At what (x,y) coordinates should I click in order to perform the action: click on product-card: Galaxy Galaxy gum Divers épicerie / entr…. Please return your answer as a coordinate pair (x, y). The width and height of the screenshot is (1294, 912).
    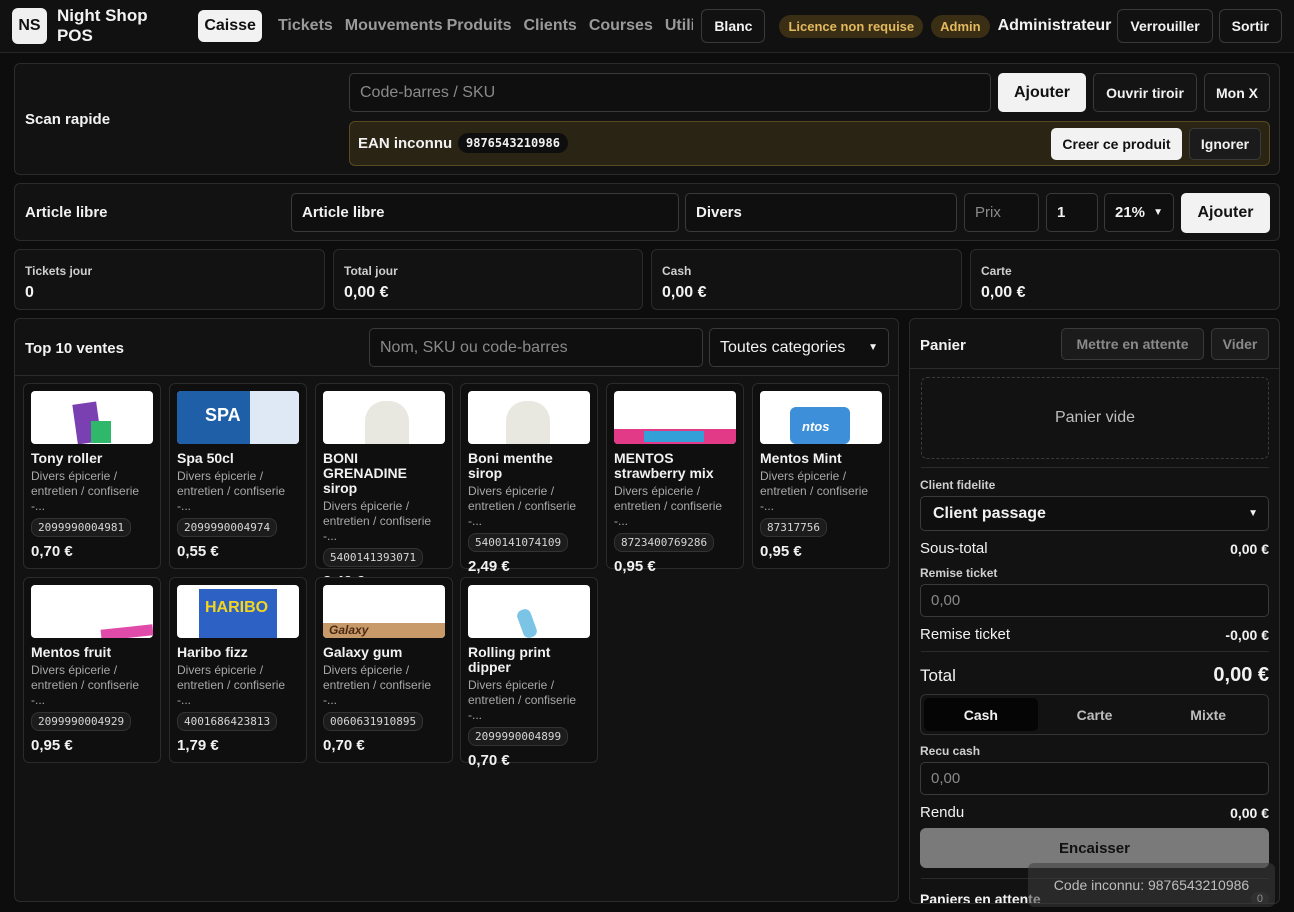
    Looking at the image, I should click on (384, 670).